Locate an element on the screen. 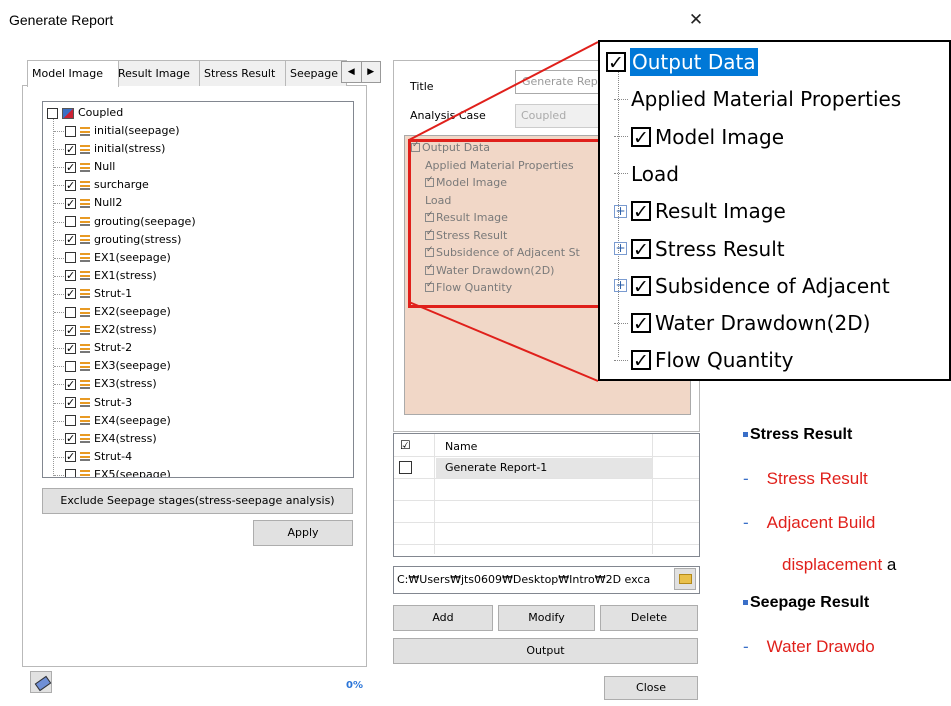  close-button: Close is located at coordinates (651, 688).